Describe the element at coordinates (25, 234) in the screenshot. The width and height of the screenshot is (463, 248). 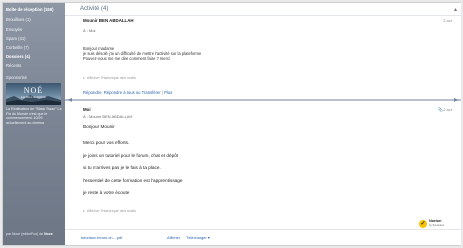
I see `footer-prefix: par Noce (editorFoo) de` at that location.